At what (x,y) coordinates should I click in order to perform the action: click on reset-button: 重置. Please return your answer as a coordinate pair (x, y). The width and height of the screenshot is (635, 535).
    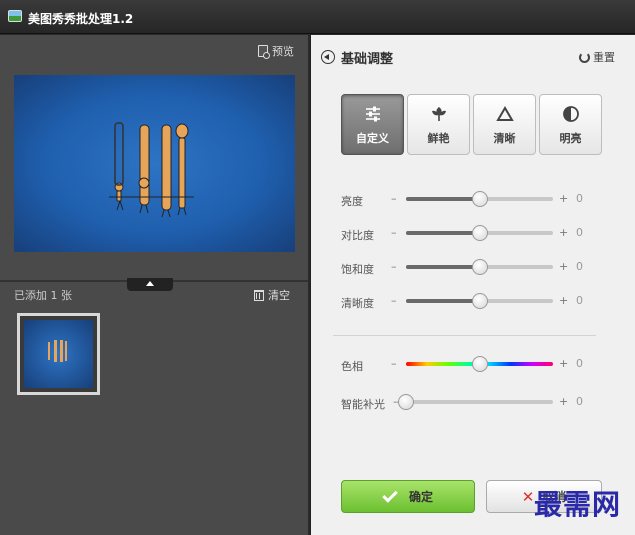
    Looking at the image, I should click on (597, 57).